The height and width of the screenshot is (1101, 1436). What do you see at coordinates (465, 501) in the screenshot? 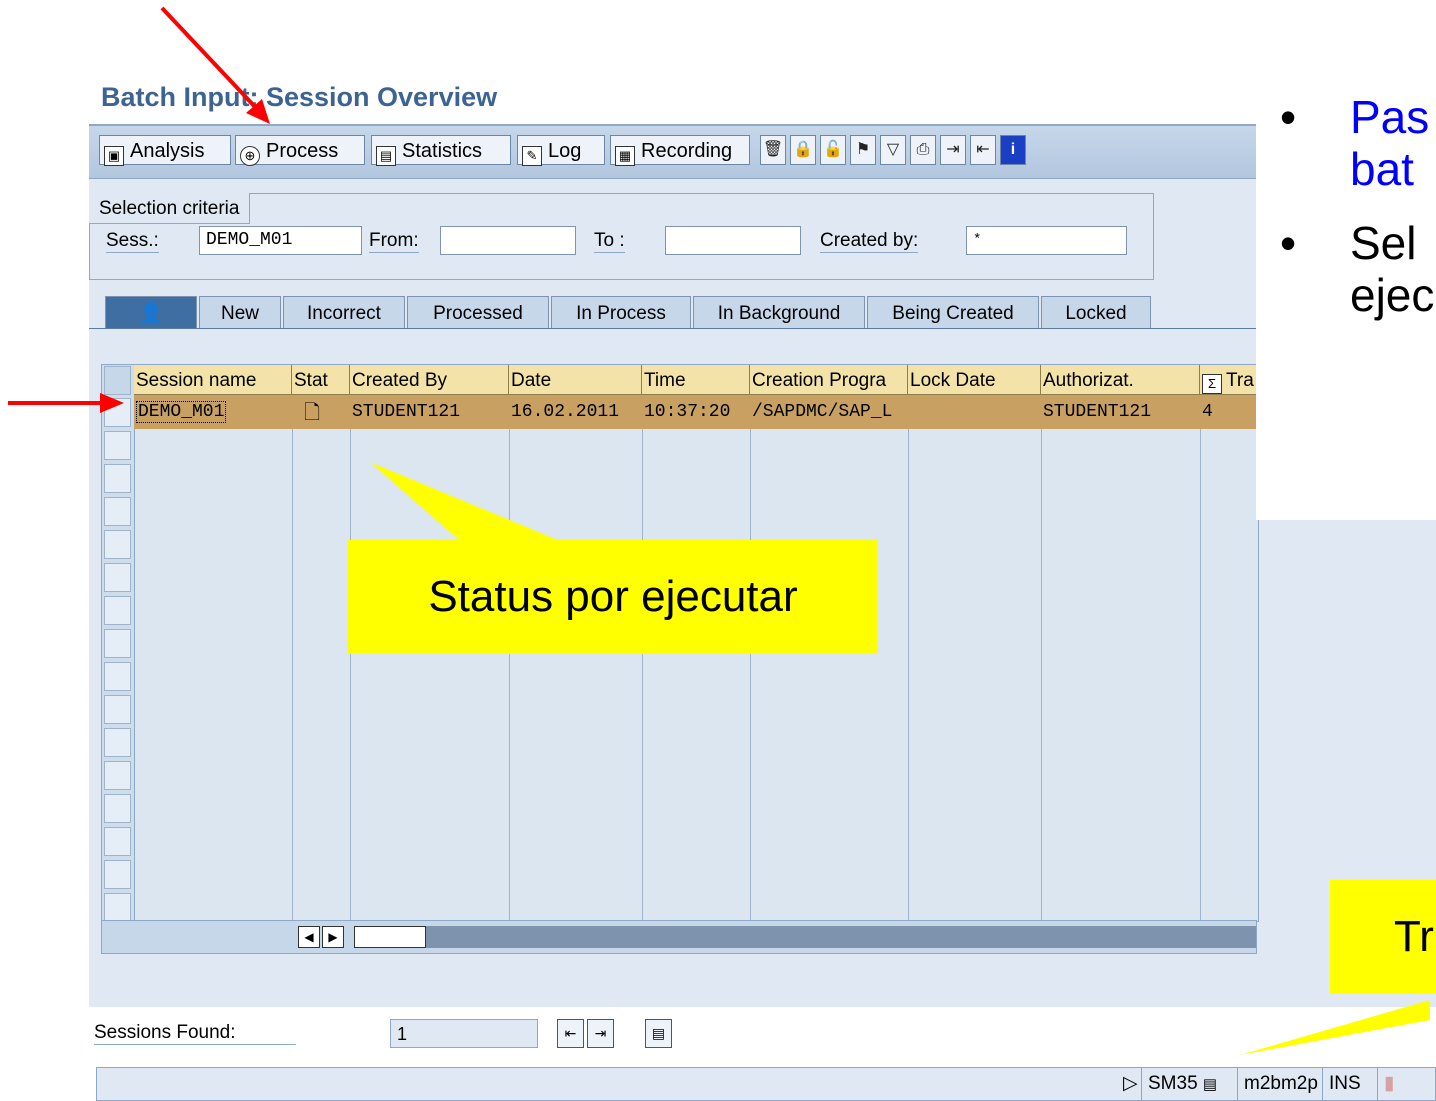
I see `callout-pointer` at bounding box center [465, 501].